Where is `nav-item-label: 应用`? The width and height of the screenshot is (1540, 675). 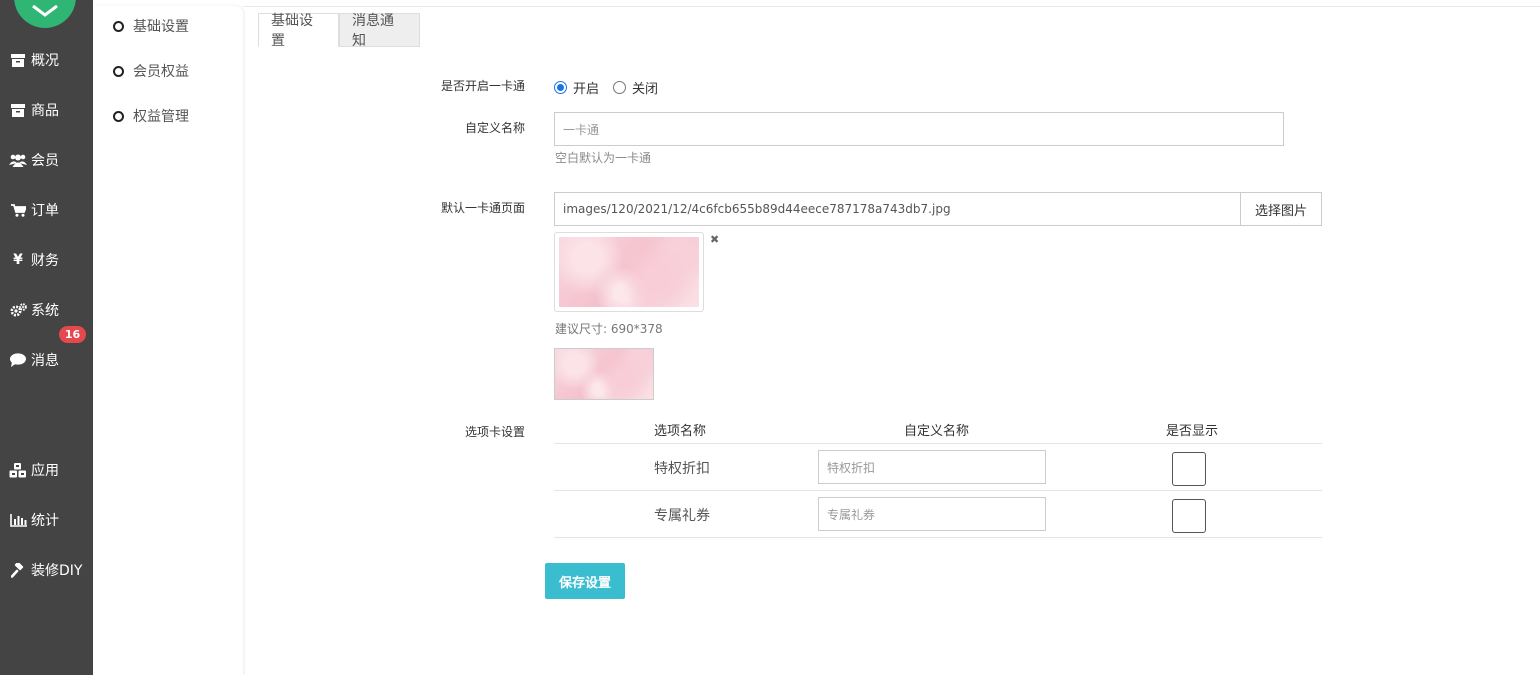 nav-item-label: 应用 is located at coordinates (45, 471).